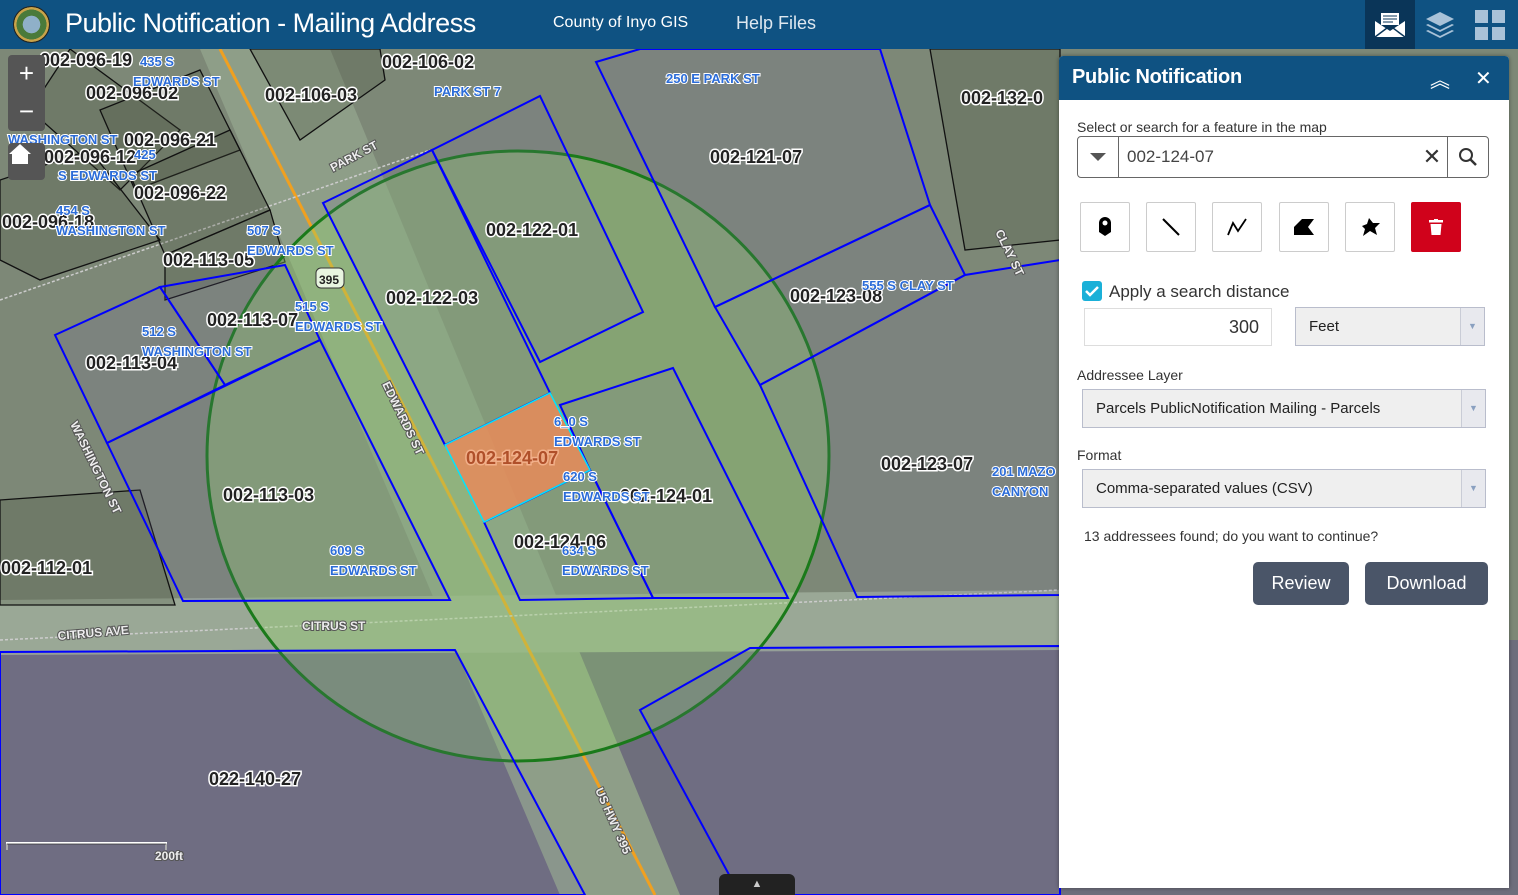 The height and width of the screenshot is (895, 1518). What do you see at coordinates (107, 175) in the screenshot?
I see `map-label: S EDWARDS ST` at bounding box center [107, 175].